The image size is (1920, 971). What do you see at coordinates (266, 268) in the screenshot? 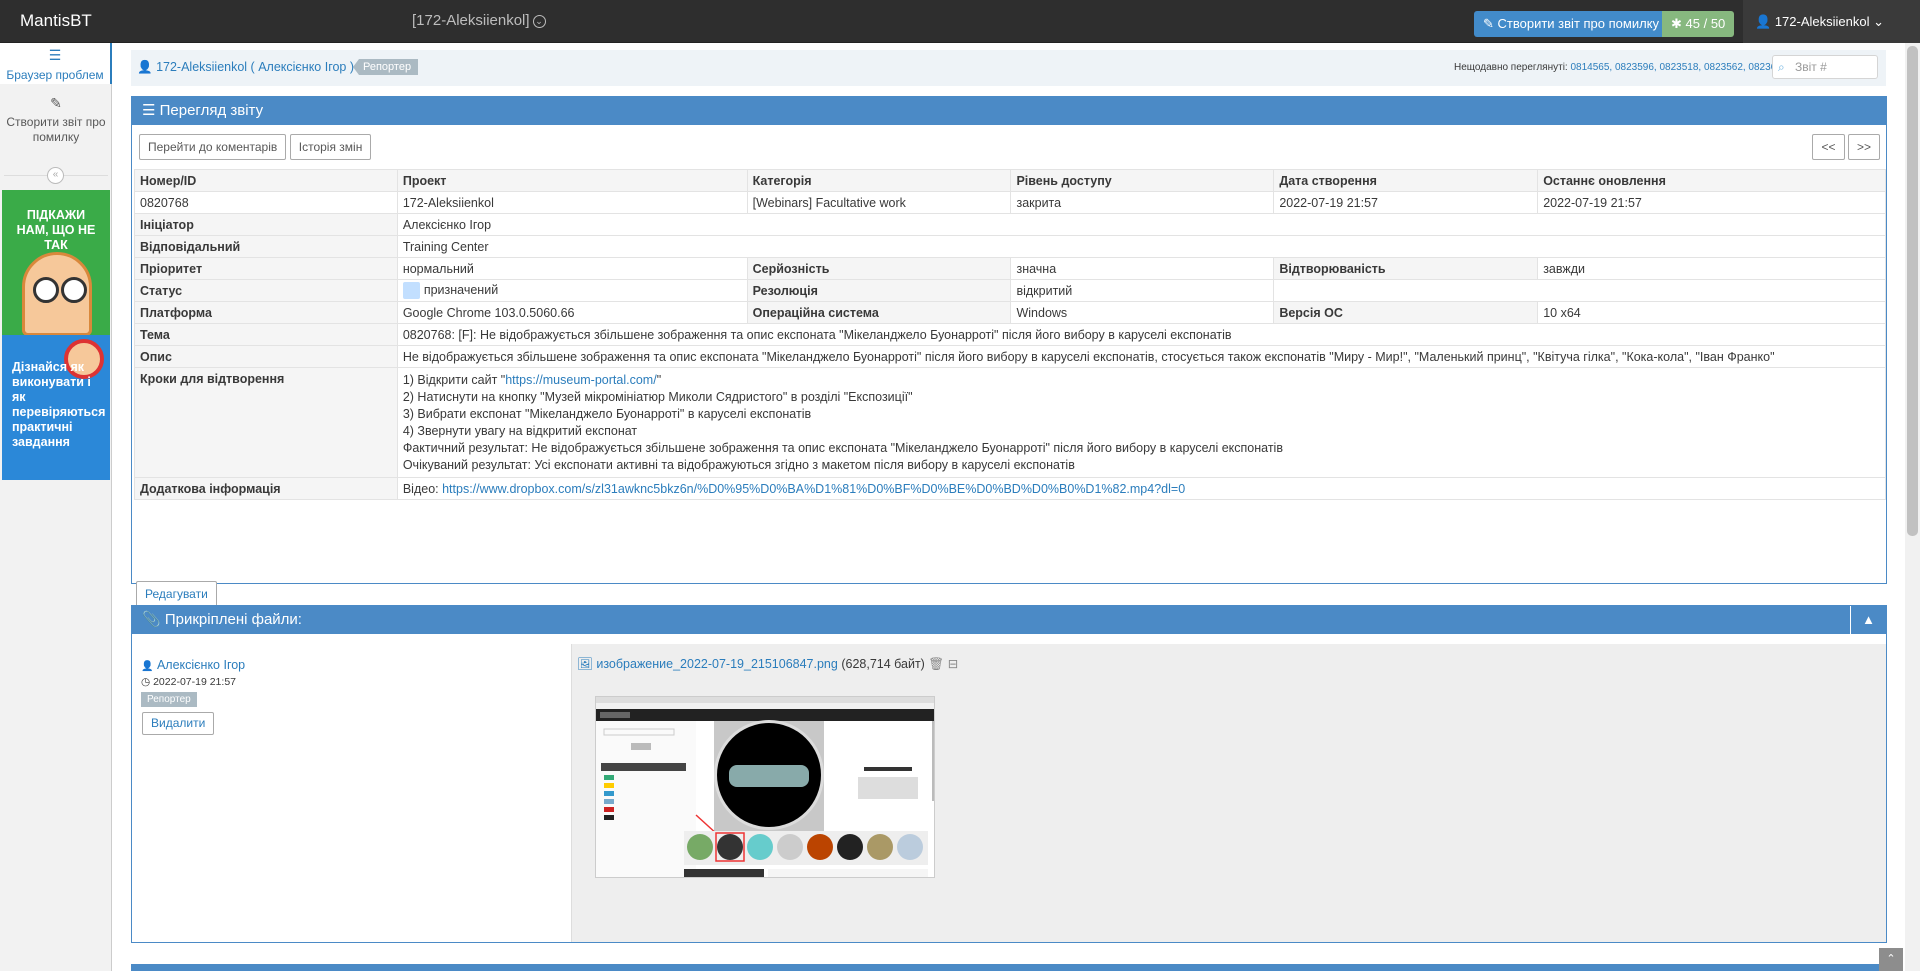
I see `priority-label: Пріоритет` at bounding box center [266, 268].